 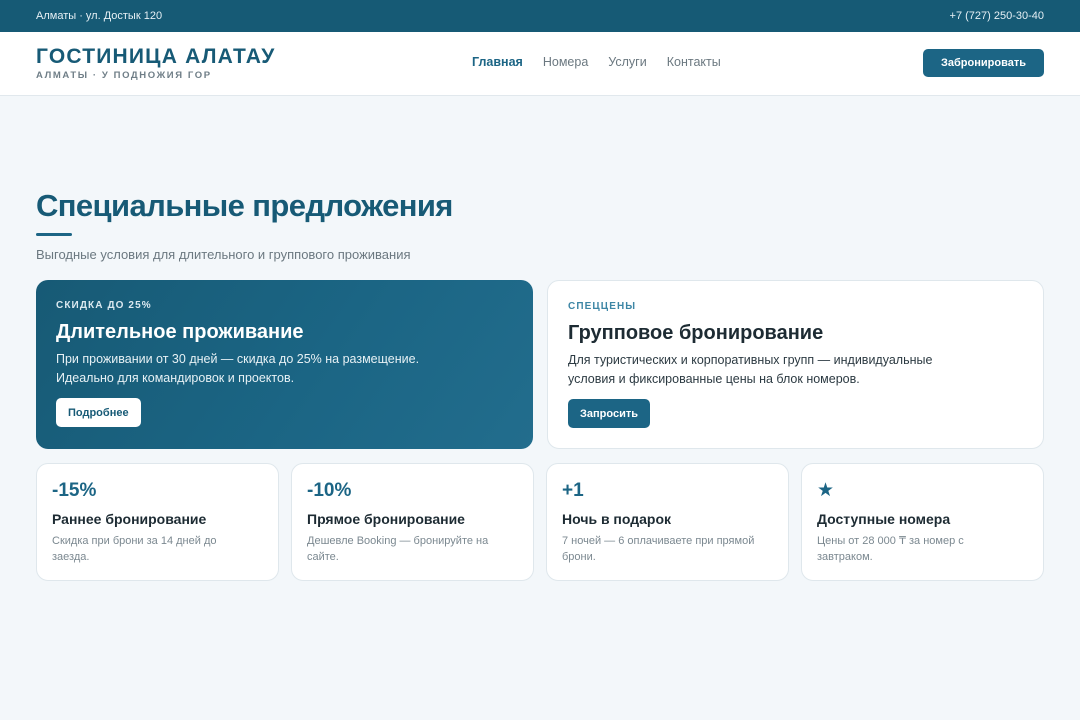 What do you see at coordinates (180, 332) in the screenshot?
I see `offer-title: Длительное проживание` at bounding box center [180, 332].